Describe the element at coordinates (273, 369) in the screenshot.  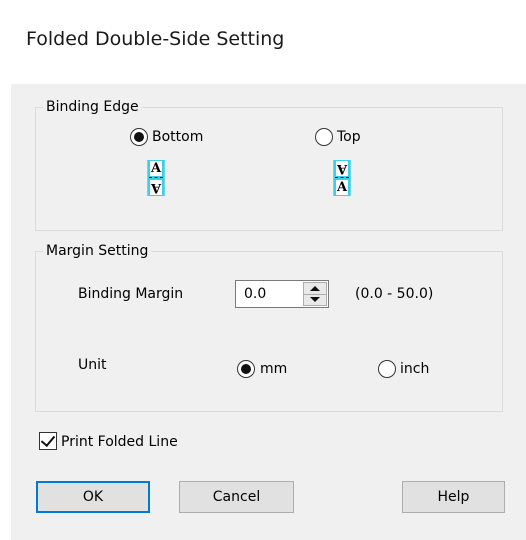
I see `mm-radio-label: mm` at that location.